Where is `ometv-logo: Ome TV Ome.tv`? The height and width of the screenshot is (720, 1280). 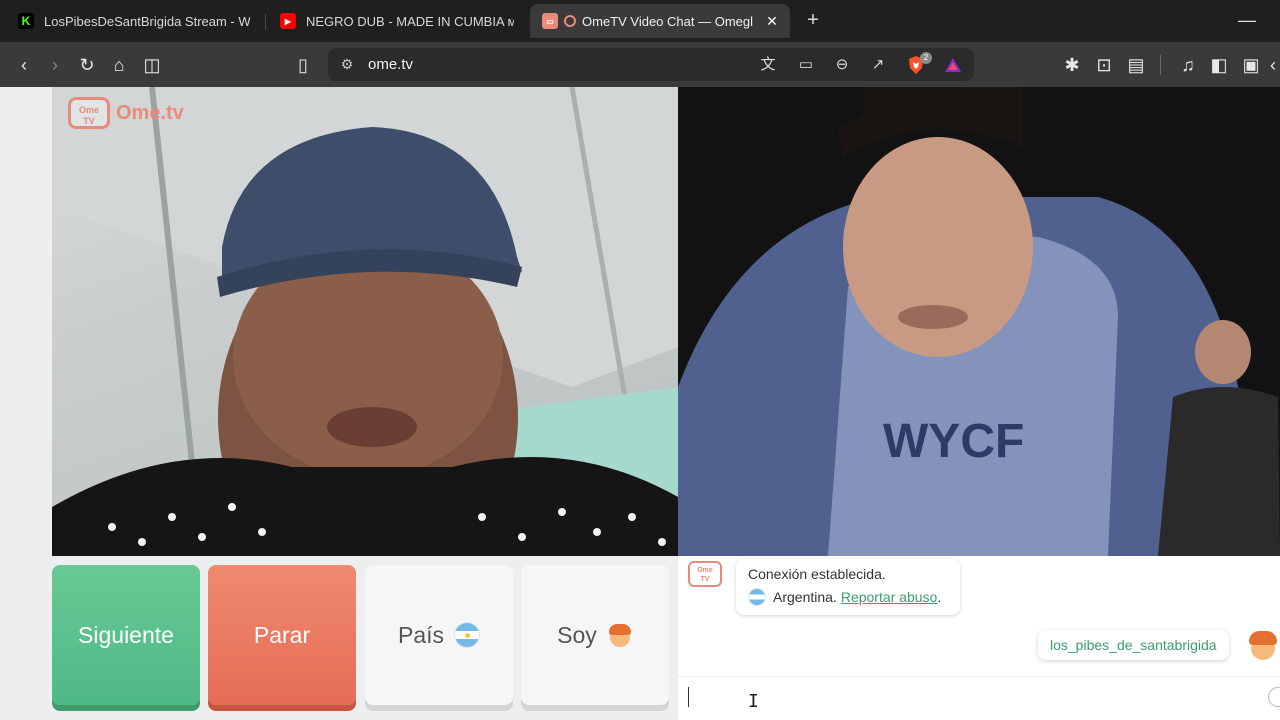
ometv-logo: Ome TV Ome.tv is located at coordinates (126, 113).